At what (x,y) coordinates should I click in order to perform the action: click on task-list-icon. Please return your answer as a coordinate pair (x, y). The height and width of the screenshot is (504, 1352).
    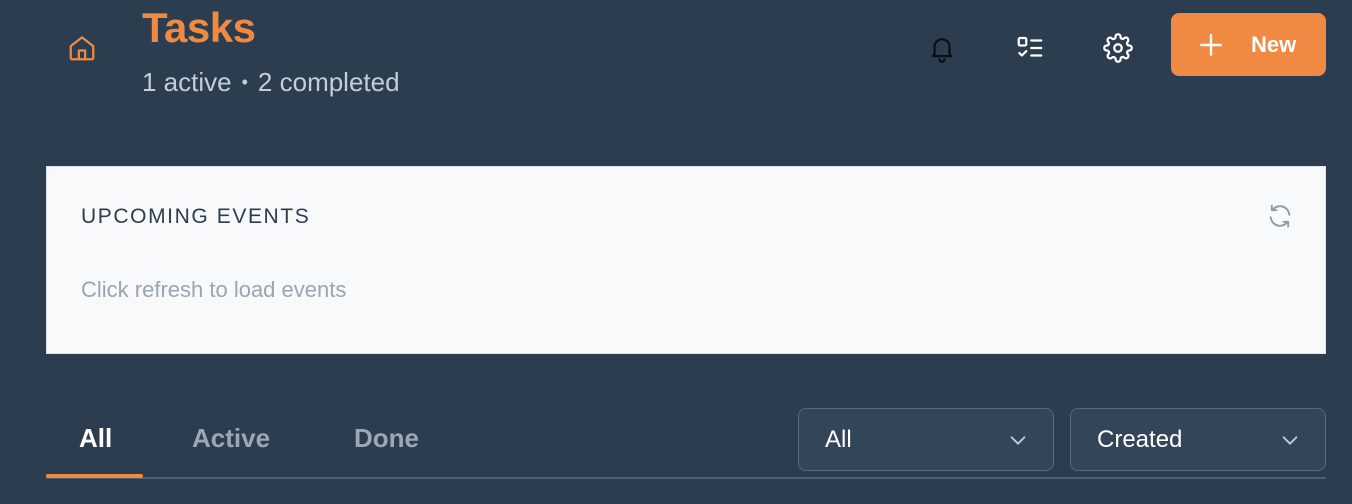
    Looking at the image, I should click on (1030, 46).